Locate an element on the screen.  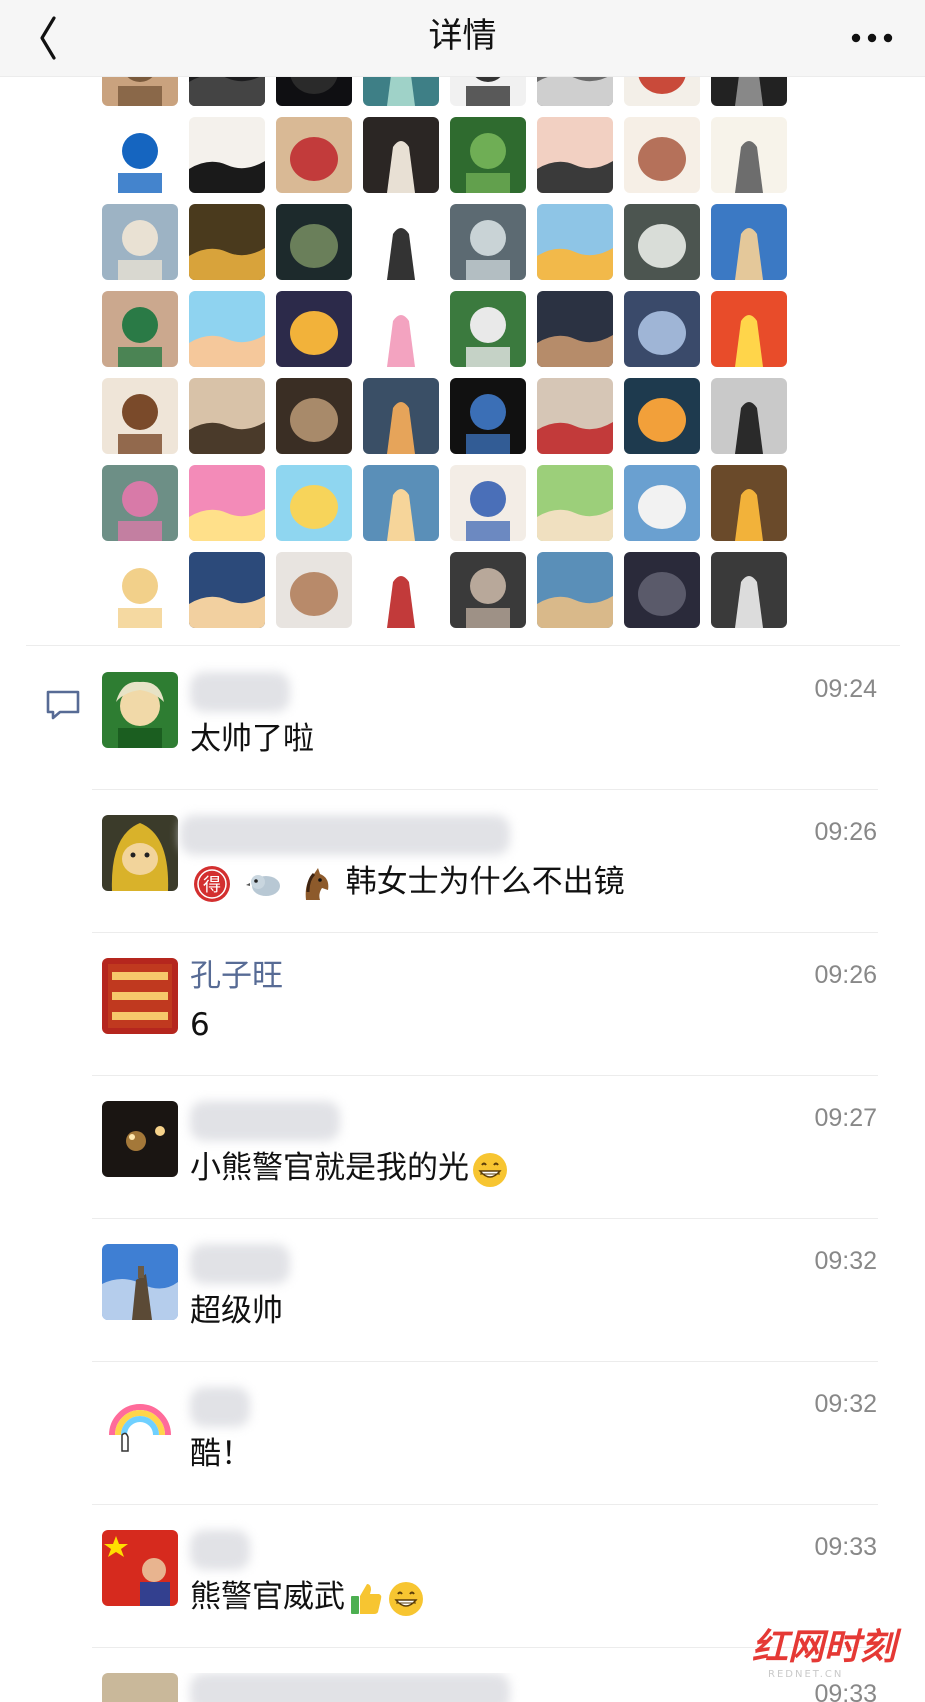
comment-item: 孔子旺 09:26 6 is located at coordinates (462, 1029).